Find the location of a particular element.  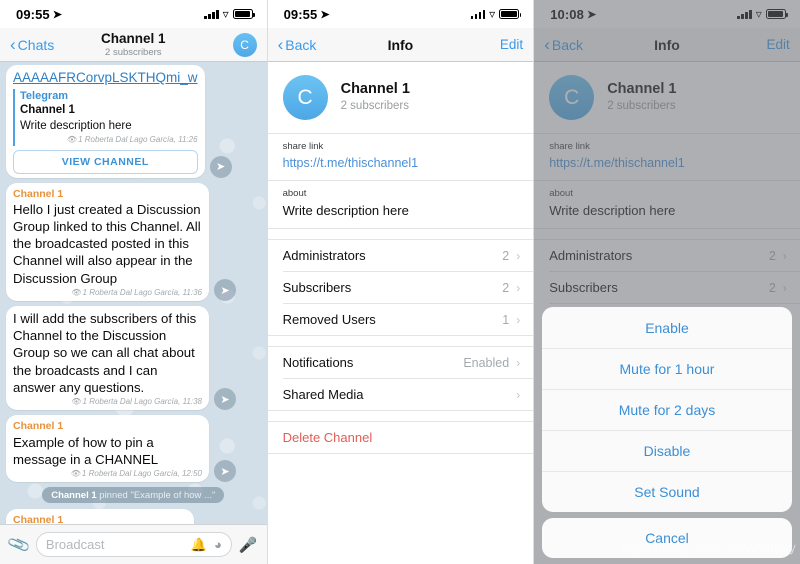

row-delete-channel: Delete Channel is located at coordinates (401, 437).